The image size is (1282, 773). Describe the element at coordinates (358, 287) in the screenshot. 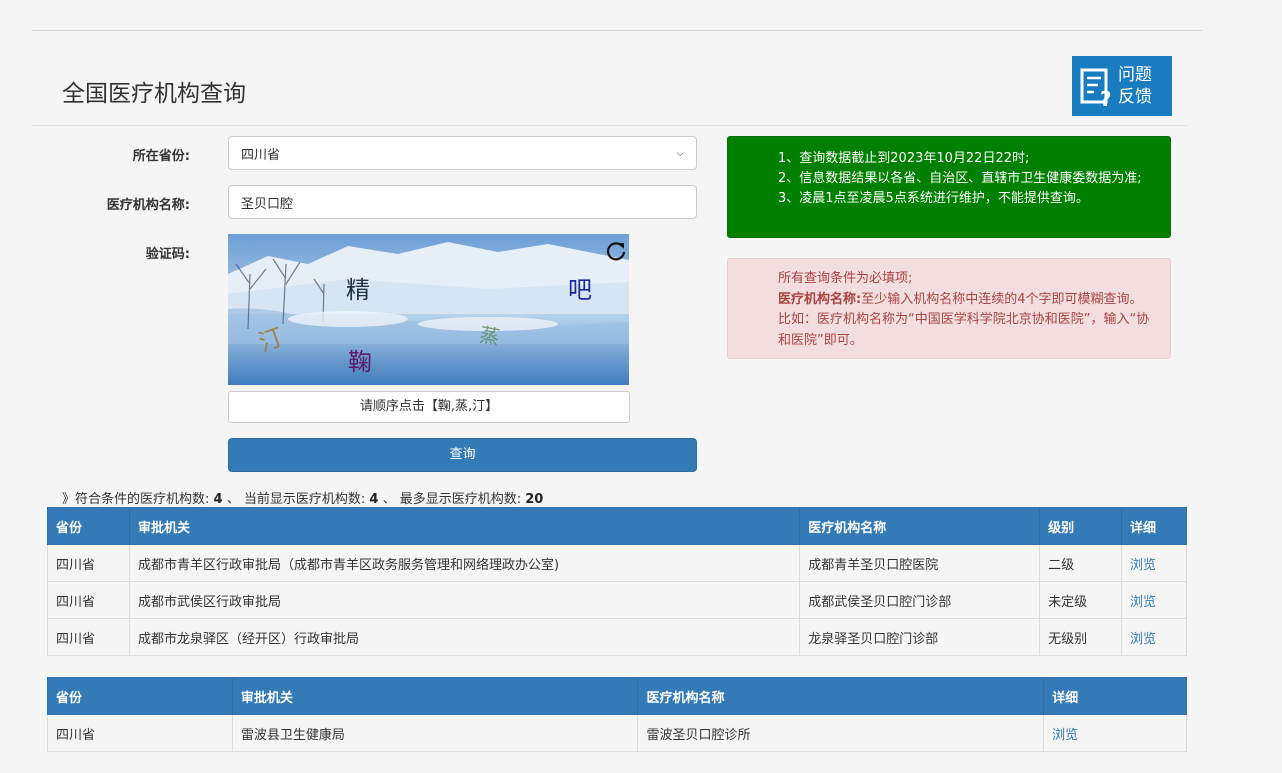

I see `captcha-char: 精` at that location.